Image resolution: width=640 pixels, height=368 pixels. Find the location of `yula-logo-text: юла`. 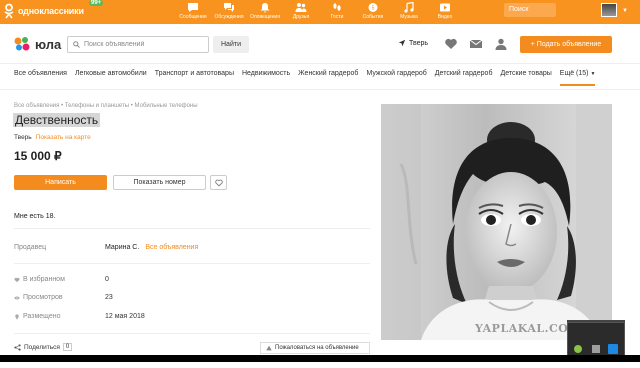

yula-logo-text: юла is located at coordinates (48, 44).